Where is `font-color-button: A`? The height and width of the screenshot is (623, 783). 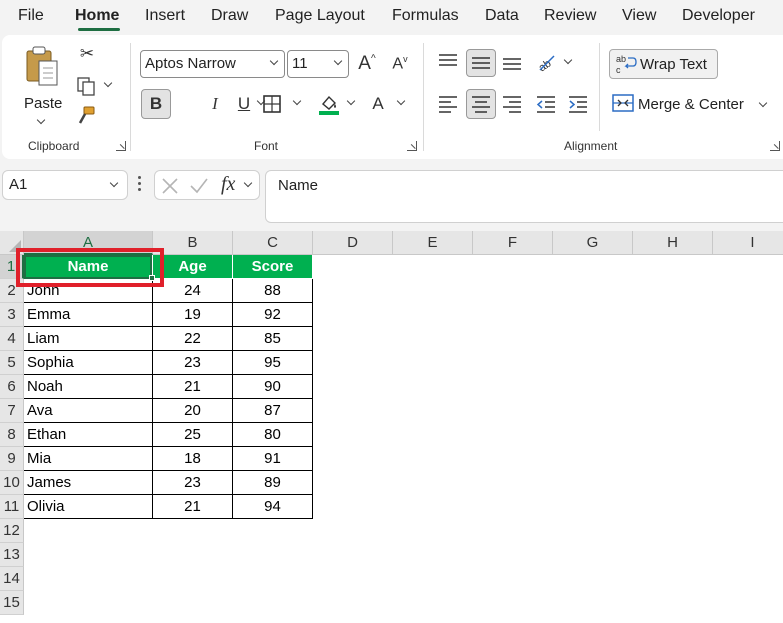
font-color-button: A is located at coordinates (378, 104).